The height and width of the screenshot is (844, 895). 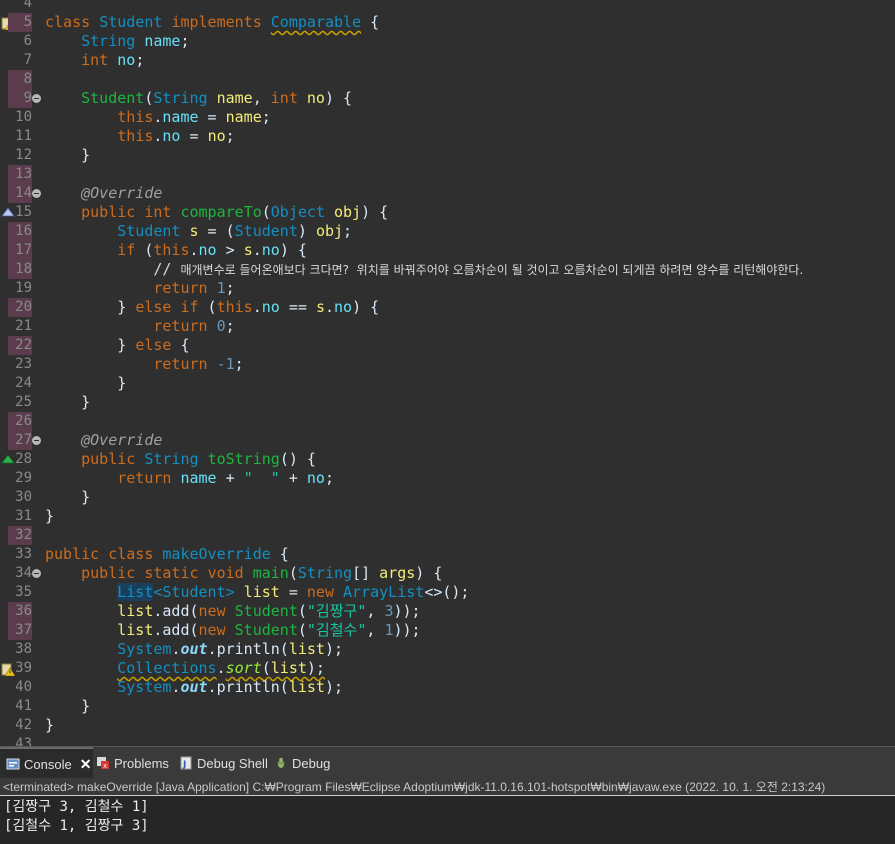 What do you see at coordinates (447, 117) in the screenshot?
I see `code-line: 10 this.name = name;` at bounding box center [447, 117].